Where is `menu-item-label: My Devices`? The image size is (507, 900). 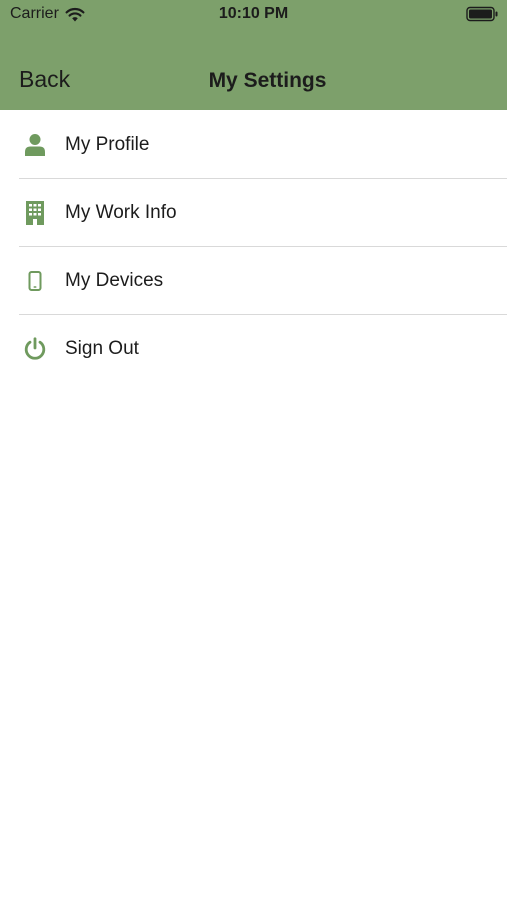
menu-item-label: My Devices is located at coordinates (114, 280).